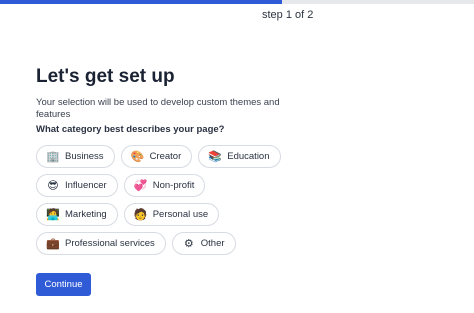 The image size is (474, 313). I want to click on progress-bar, so click(237, 2).